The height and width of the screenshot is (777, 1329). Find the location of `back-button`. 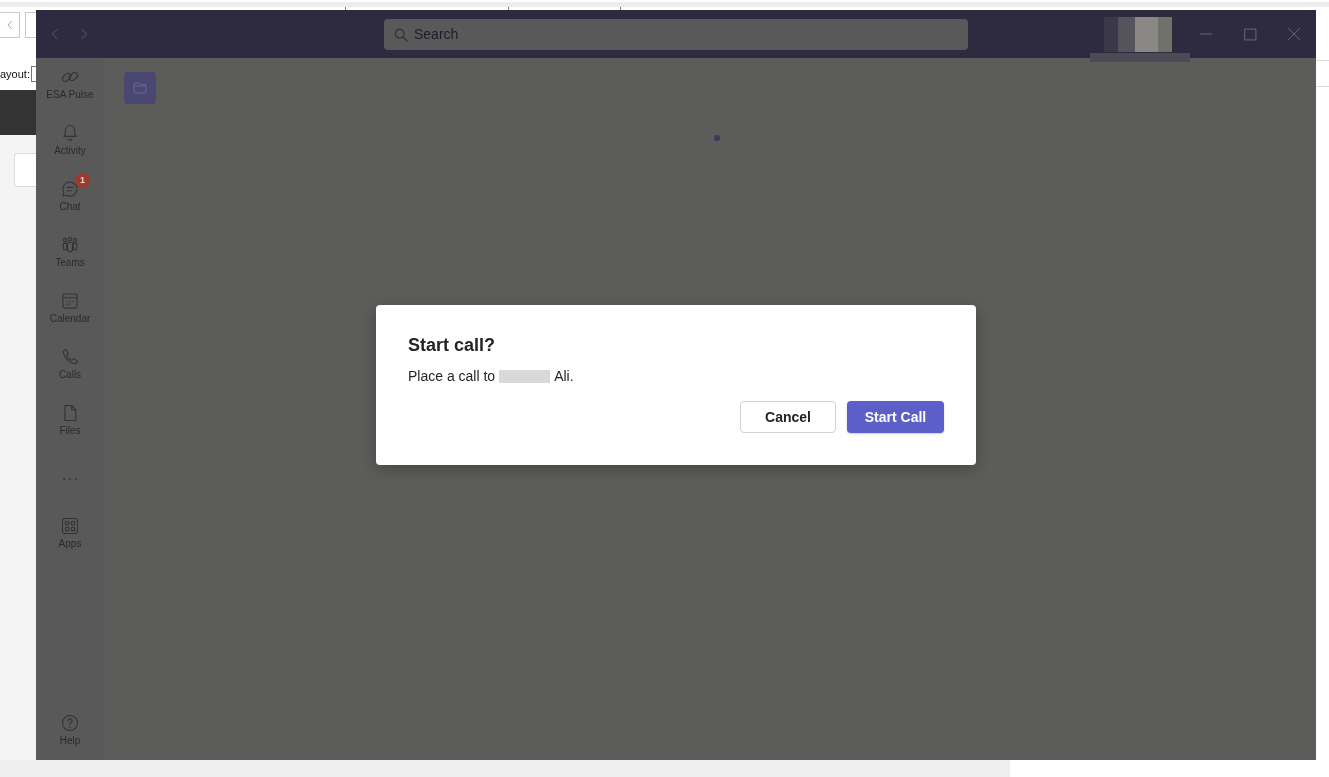

back-button is located at coordinates (10, 25).